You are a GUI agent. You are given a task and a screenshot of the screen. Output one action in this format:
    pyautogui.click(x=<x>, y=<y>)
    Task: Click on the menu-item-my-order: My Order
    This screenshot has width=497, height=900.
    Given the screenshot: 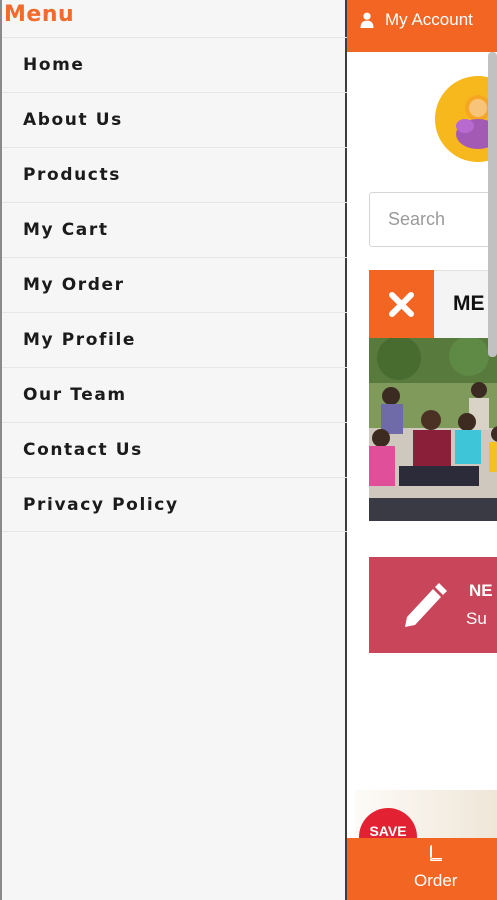 What is the action you would take?
    pyautogui.click(x=174, y=284)
    